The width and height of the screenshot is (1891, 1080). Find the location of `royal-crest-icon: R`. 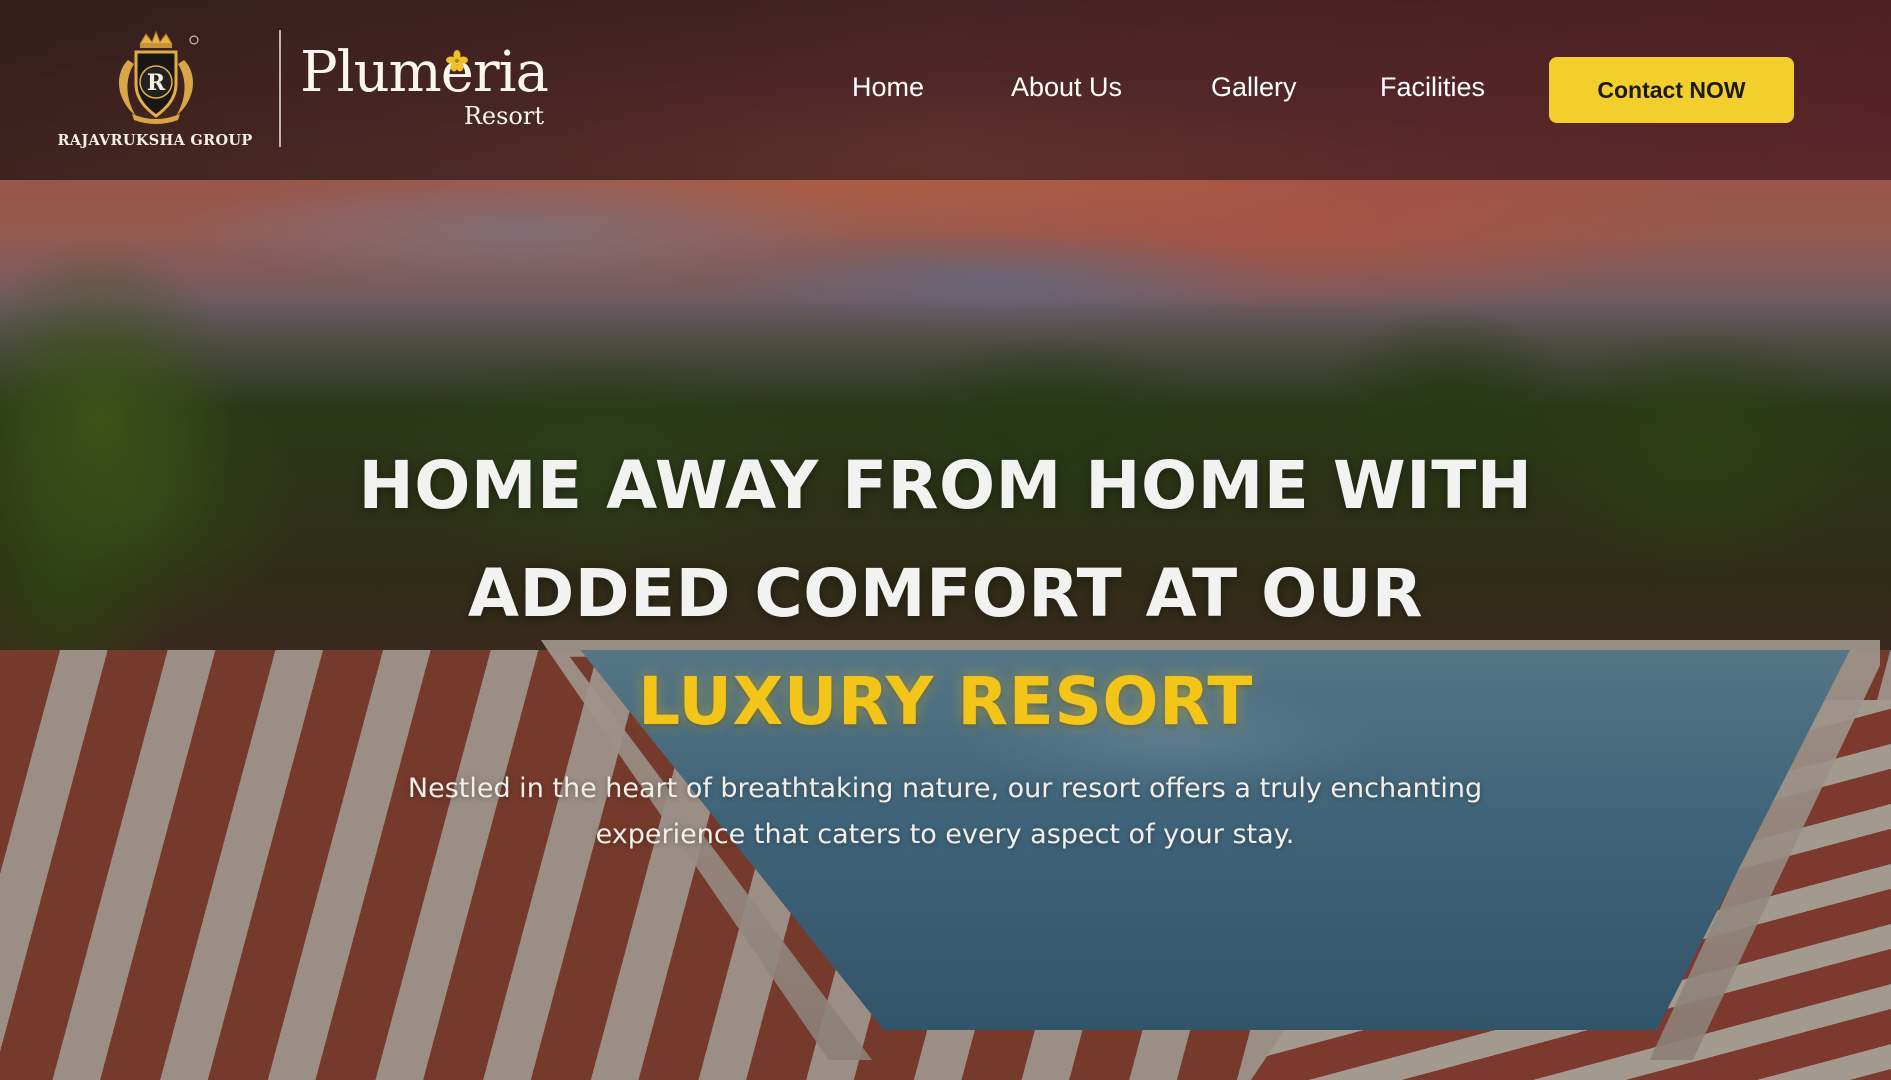

royal-crest-icon: R is located at coordinates (158, 77).